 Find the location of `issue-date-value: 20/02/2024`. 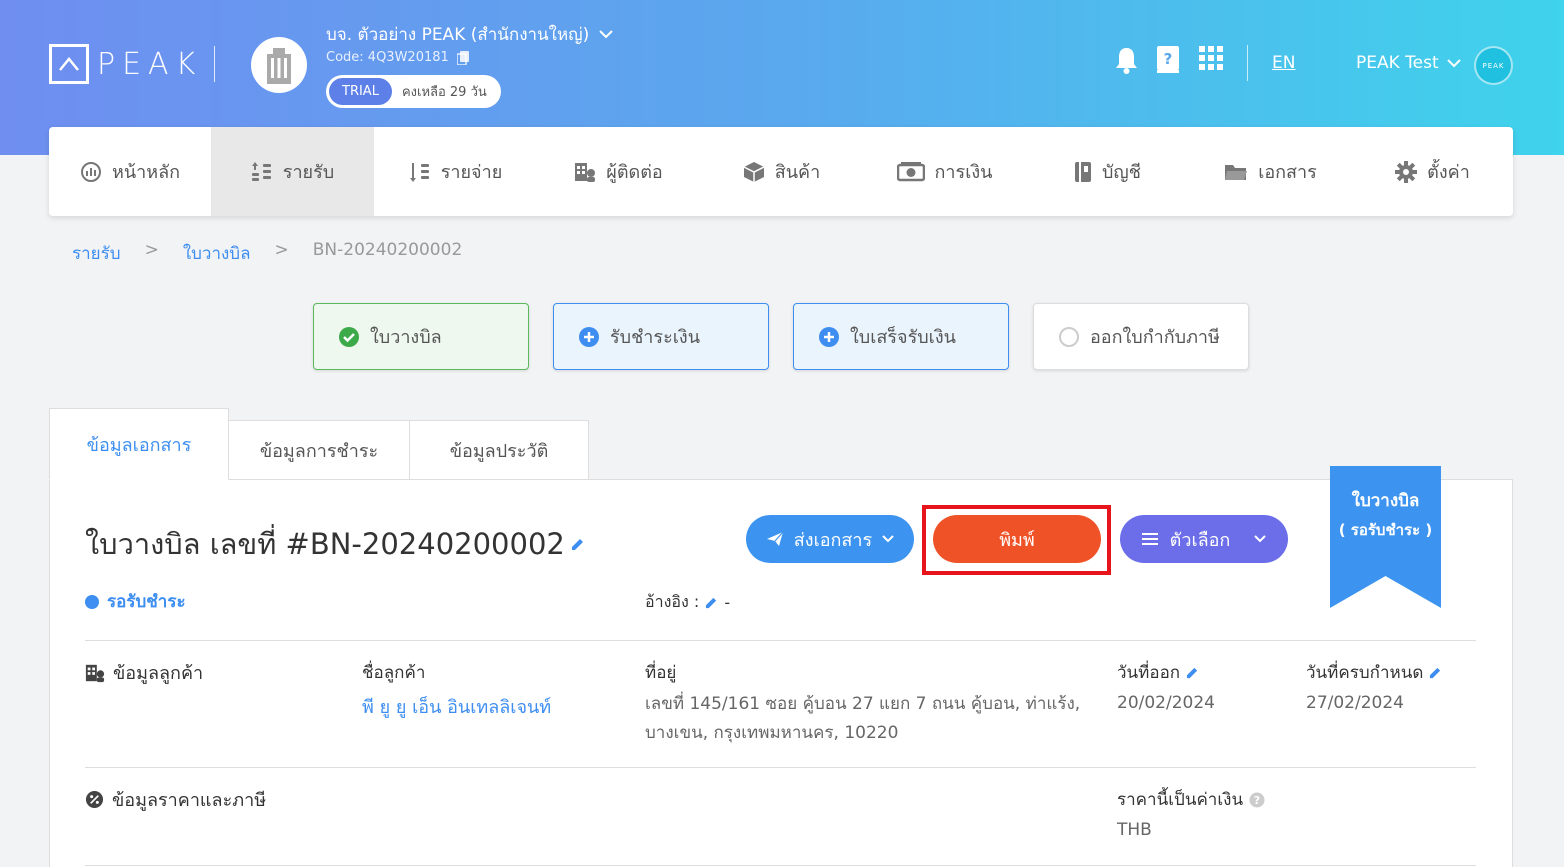

issue-date-value: 20/02/2024 is located at coordinates (1166, 703).